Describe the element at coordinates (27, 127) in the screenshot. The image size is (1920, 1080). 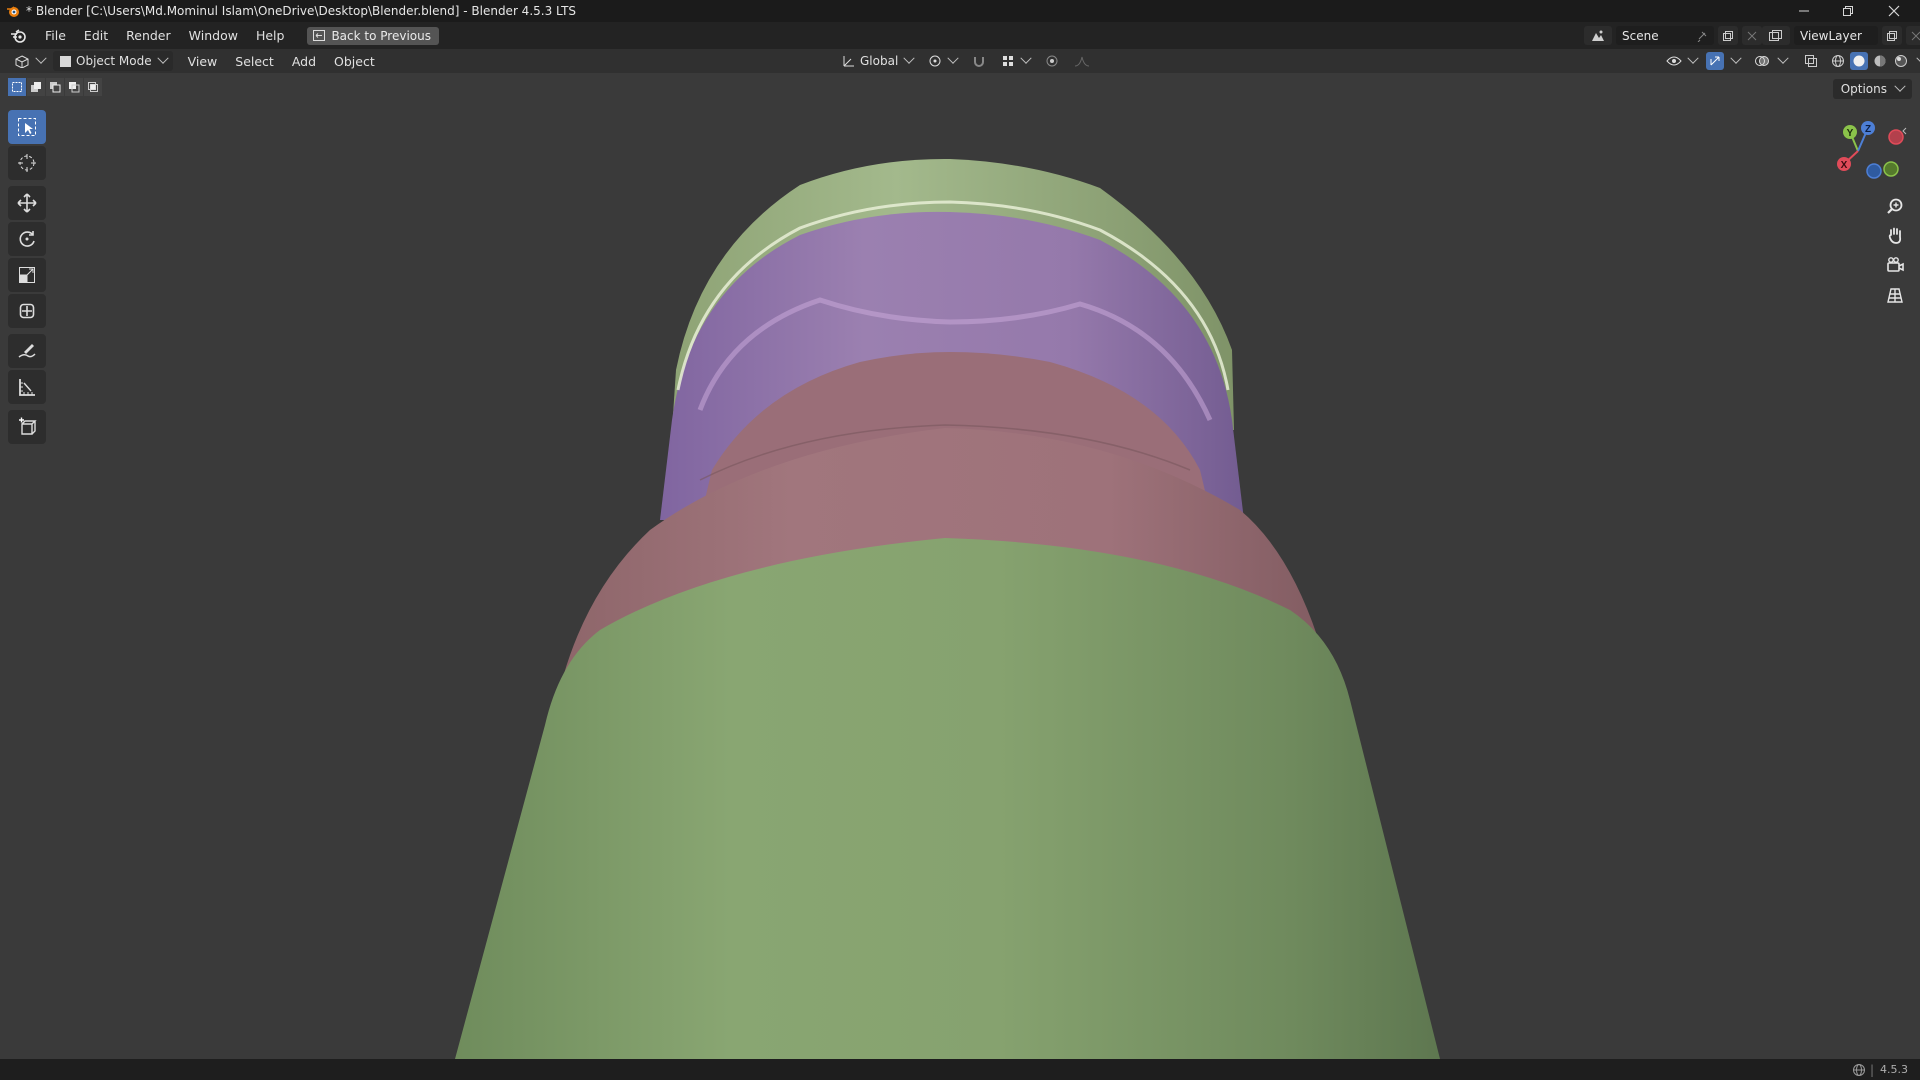
I see `tool-select-box` at that location.